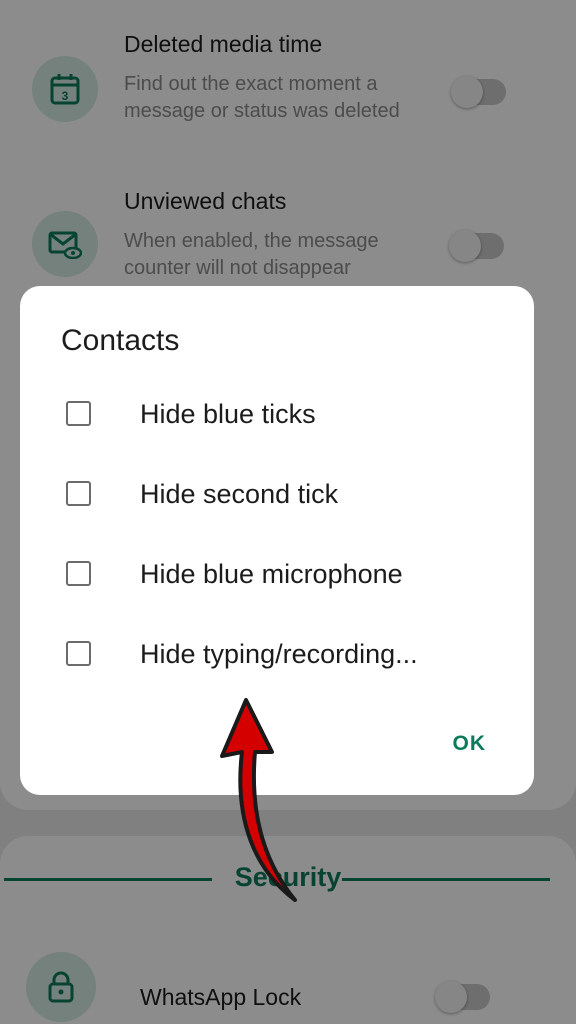 The height and width of the screenshot is (1036, 576). I want to click on option-label: Hide blue ticks, so click(228, 414).